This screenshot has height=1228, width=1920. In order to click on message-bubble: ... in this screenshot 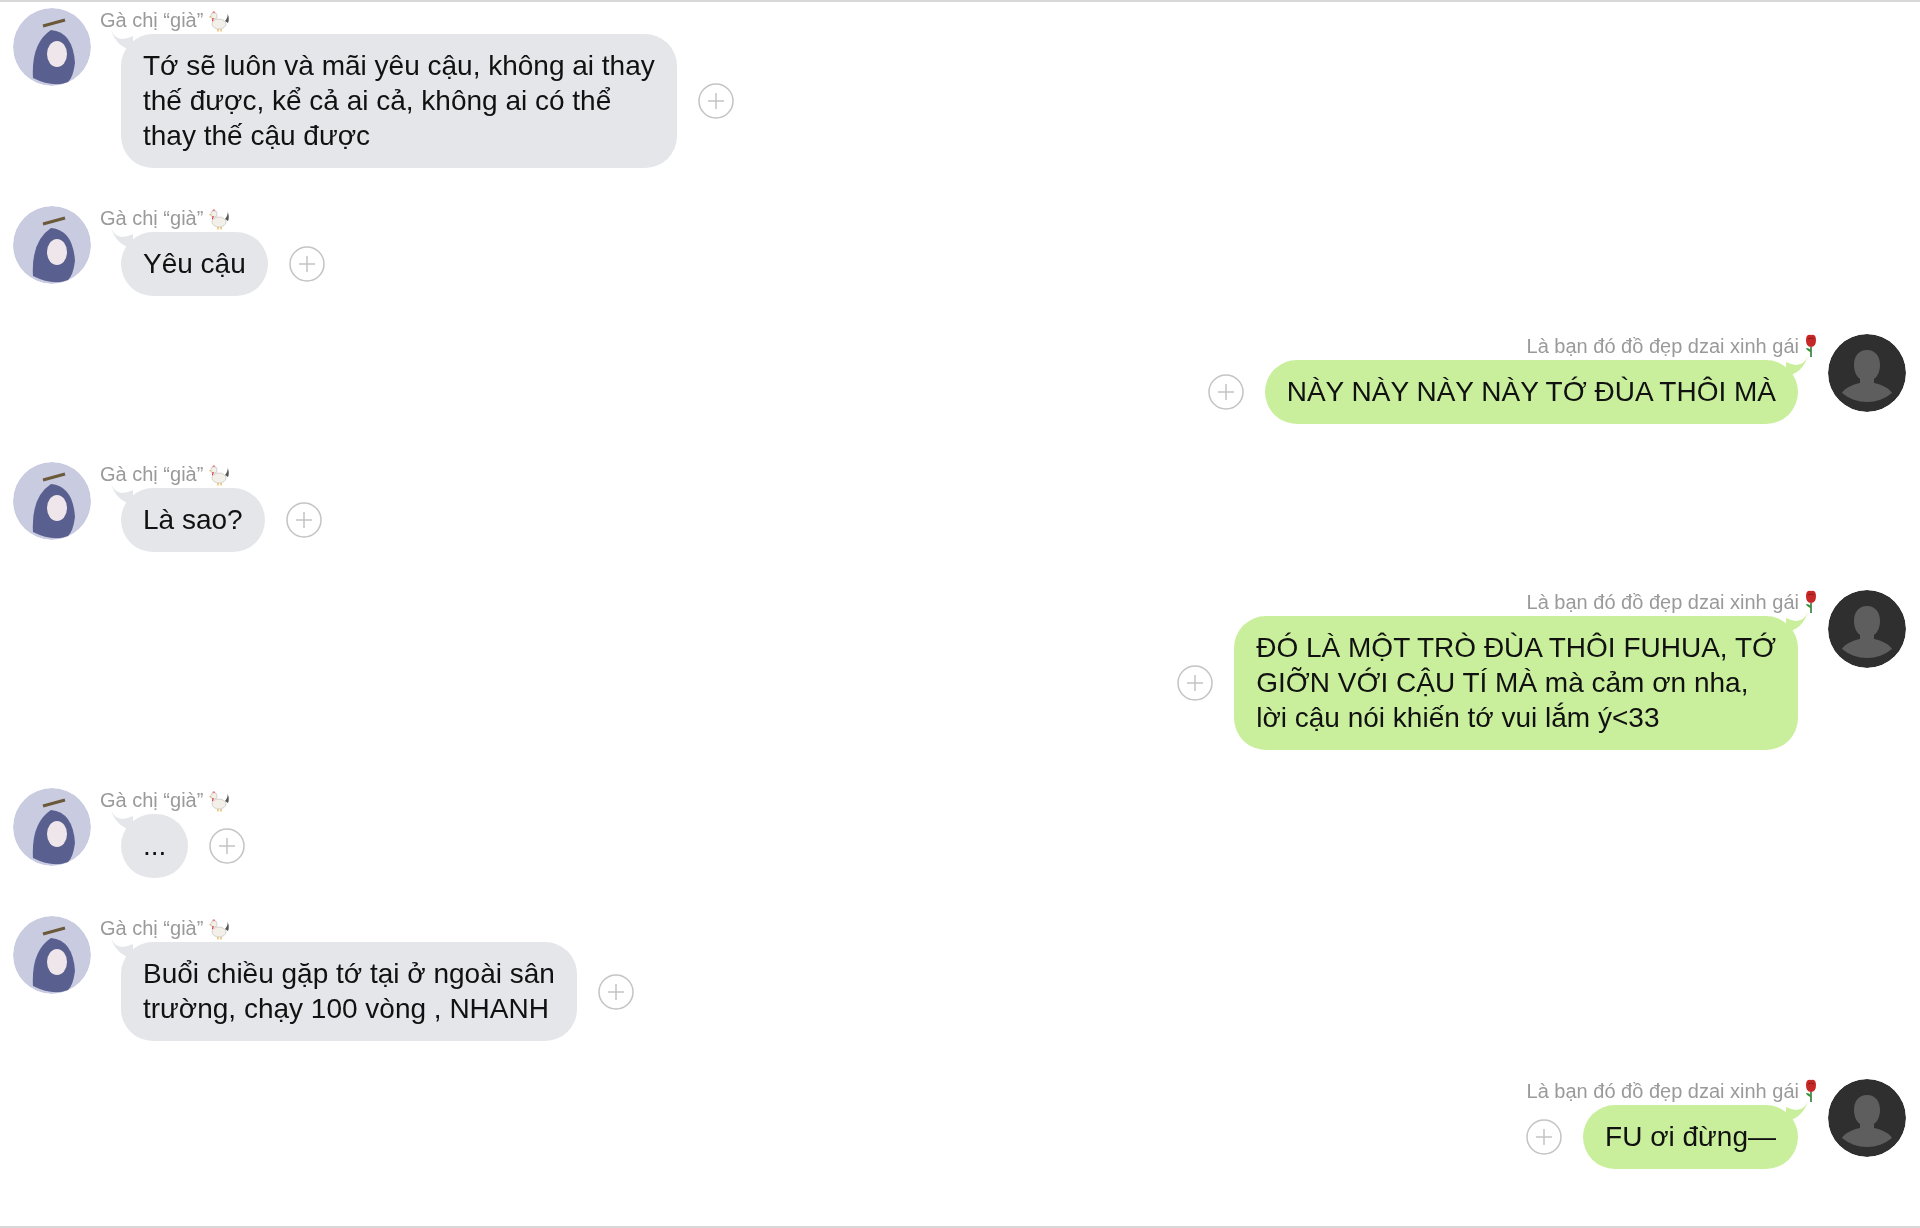, I will do `click(155, 846)`.